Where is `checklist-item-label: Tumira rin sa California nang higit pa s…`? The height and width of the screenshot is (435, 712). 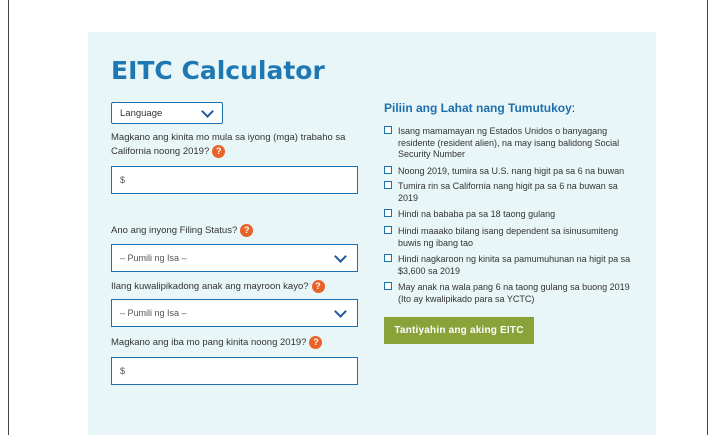 checklist-item-label: Tumira rin sa California nang higit pa s… is located at coordinates (508, 192).